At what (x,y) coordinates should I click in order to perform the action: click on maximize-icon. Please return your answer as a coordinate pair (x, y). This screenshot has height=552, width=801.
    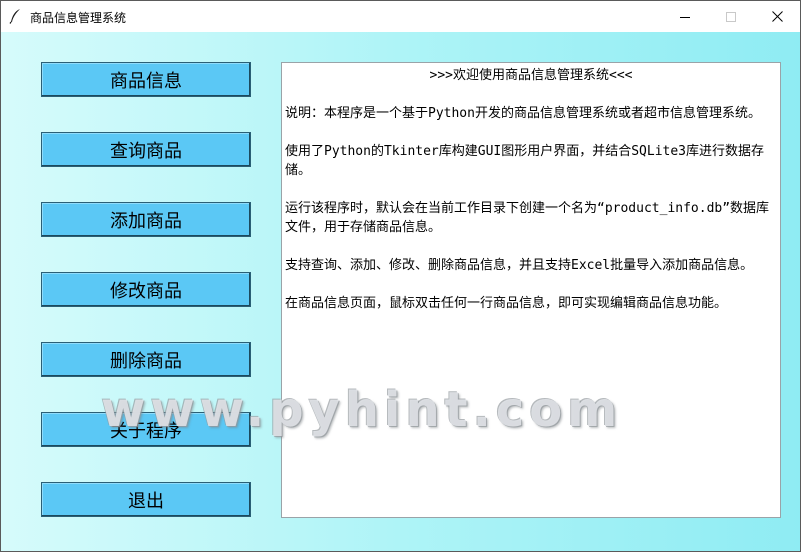
    Looking at the image, I should click on (731, 16).